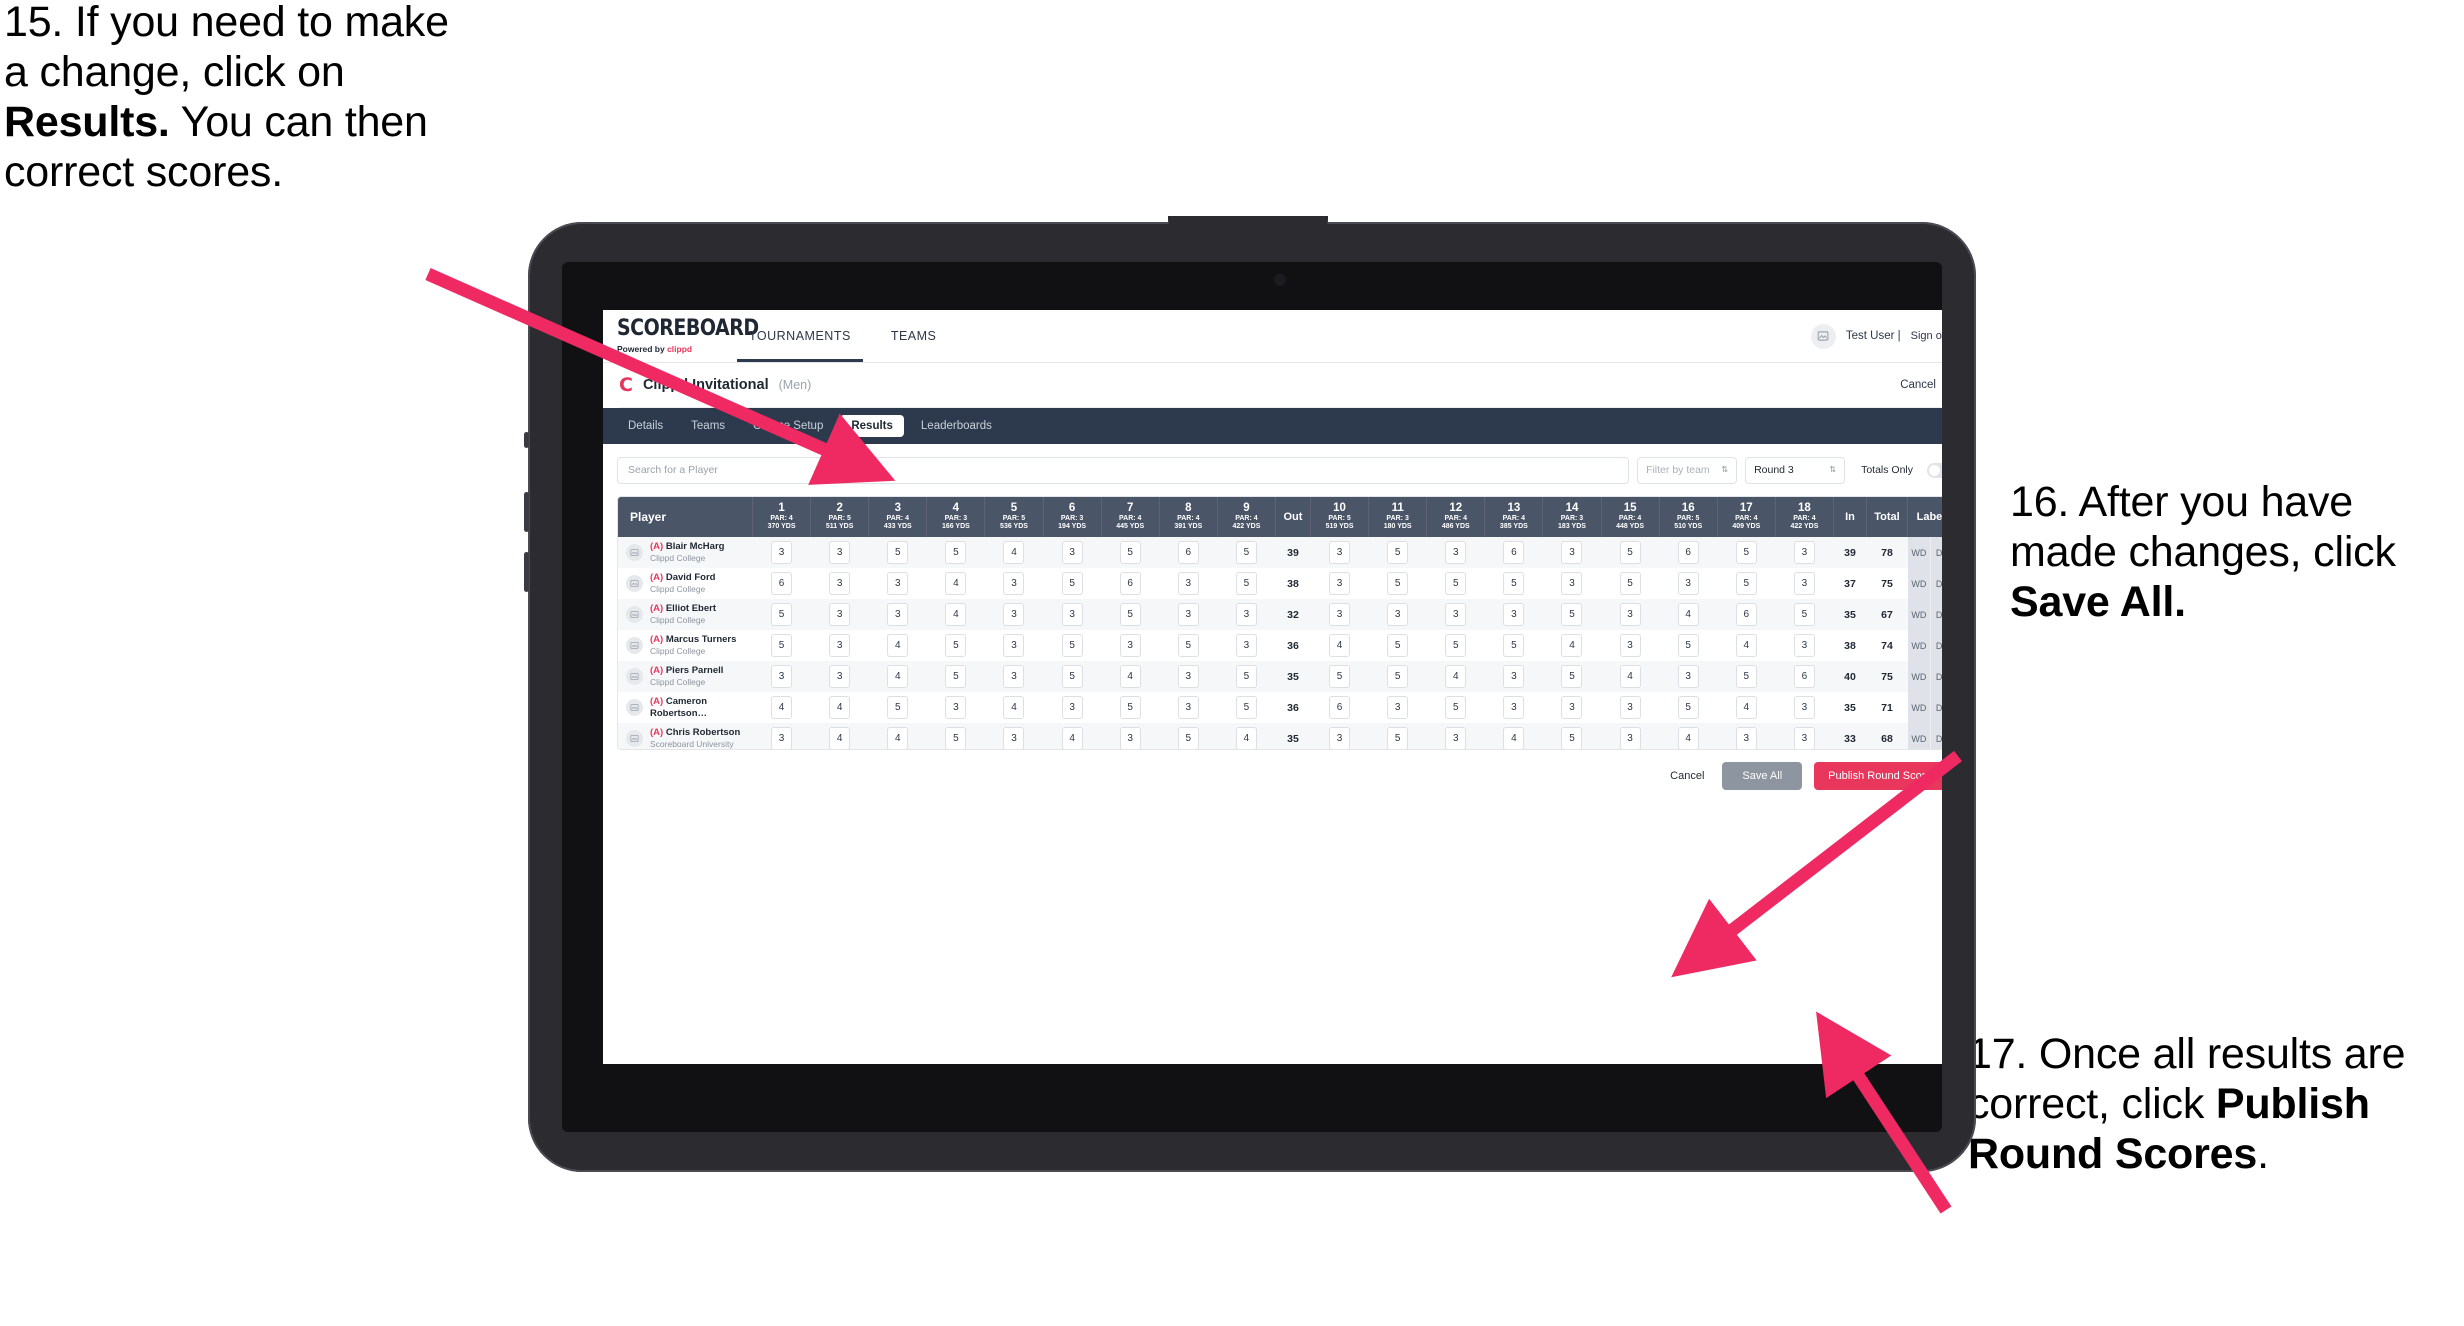  Describe the element at coordinates (1795, 470) in the screenshot. I see `round-filter-select: Round 3 ⇅` at that location.